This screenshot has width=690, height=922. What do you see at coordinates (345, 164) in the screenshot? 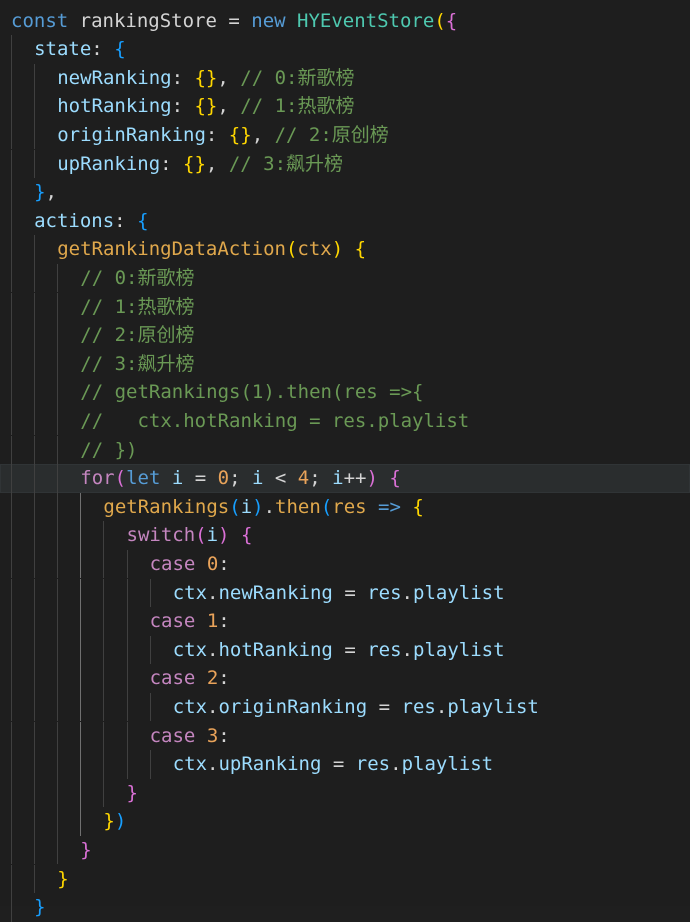
I see `code-line: upRanking: {}, // 3:飙升榜` at bounding box center [345, 164].